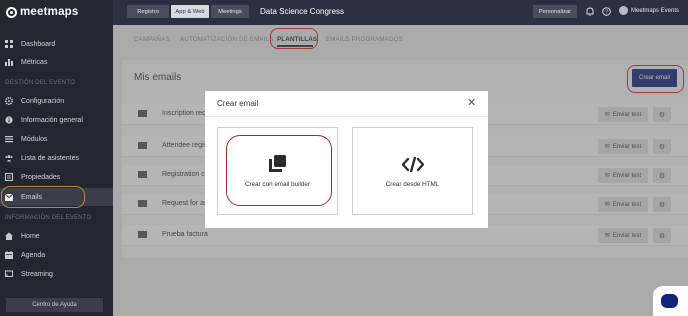 This screenshot has width=688, height=316. I want to click on gear-icon, so click(9, 101).